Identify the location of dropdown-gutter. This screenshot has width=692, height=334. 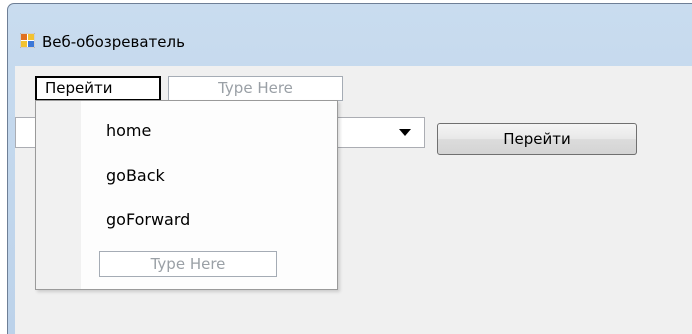
(58, 195).